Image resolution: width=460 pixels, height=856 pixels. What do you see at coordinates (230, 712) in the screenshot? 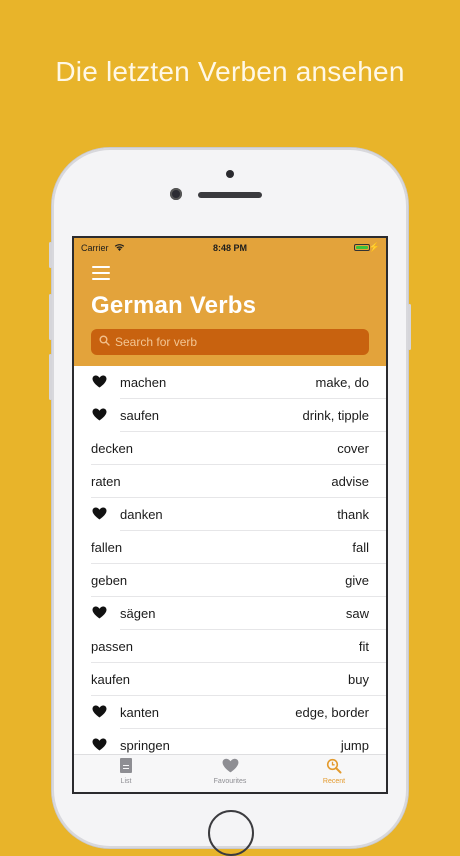
I see `verb-row: kanten edge, border` at bounding box center [230, 712].